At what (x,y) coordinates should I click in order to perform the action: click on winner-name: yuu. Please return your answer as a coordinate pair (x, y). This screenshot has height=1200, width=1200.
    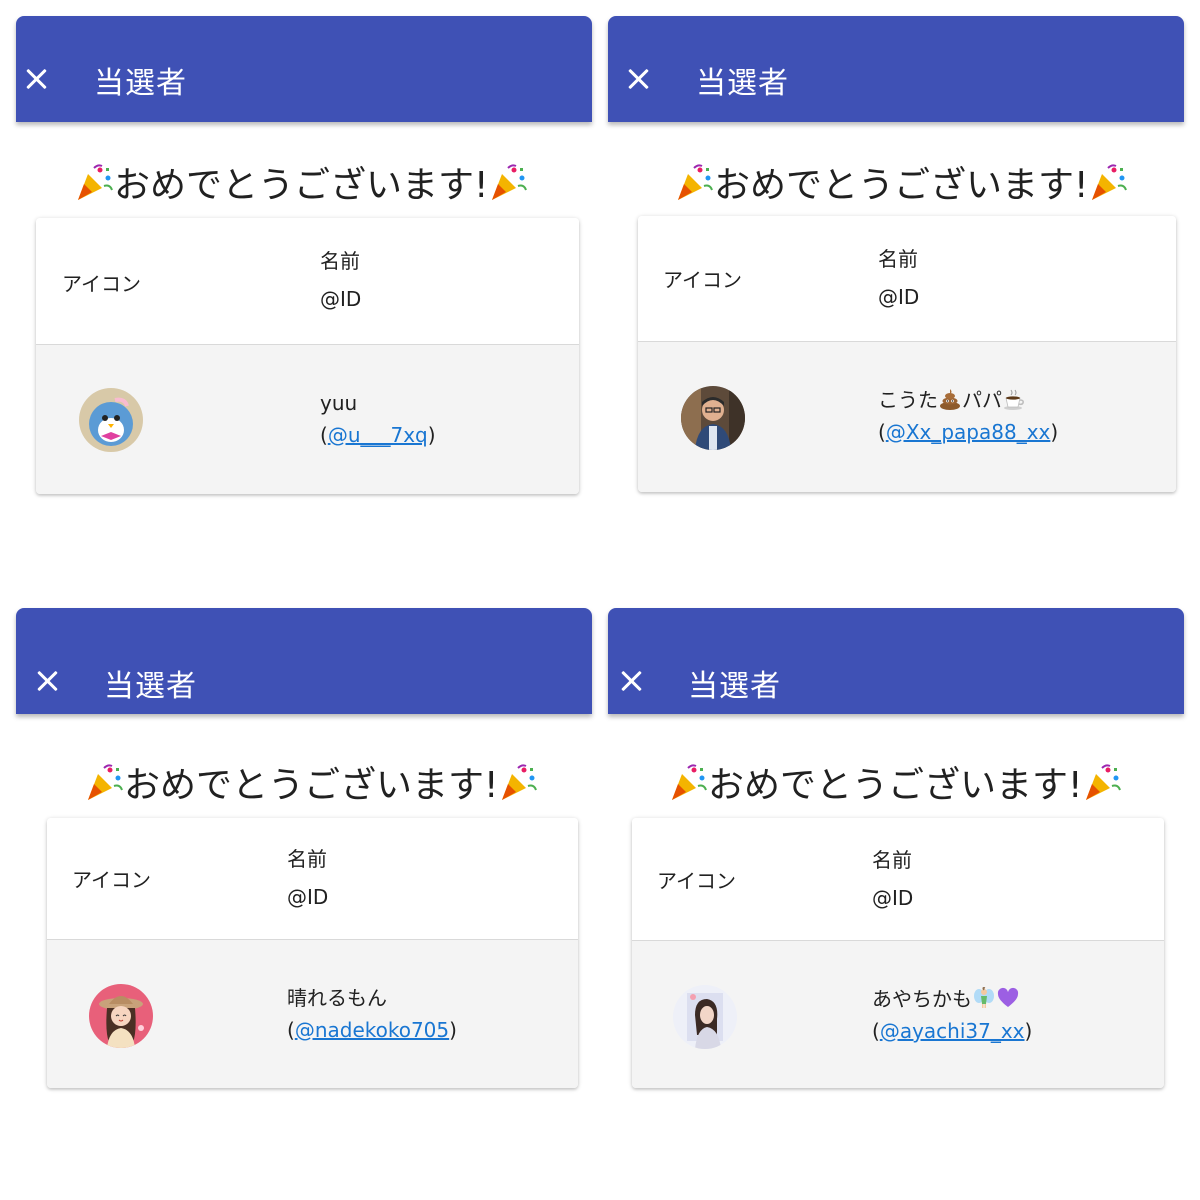
    Looking at the image, I should click on (339, 403).